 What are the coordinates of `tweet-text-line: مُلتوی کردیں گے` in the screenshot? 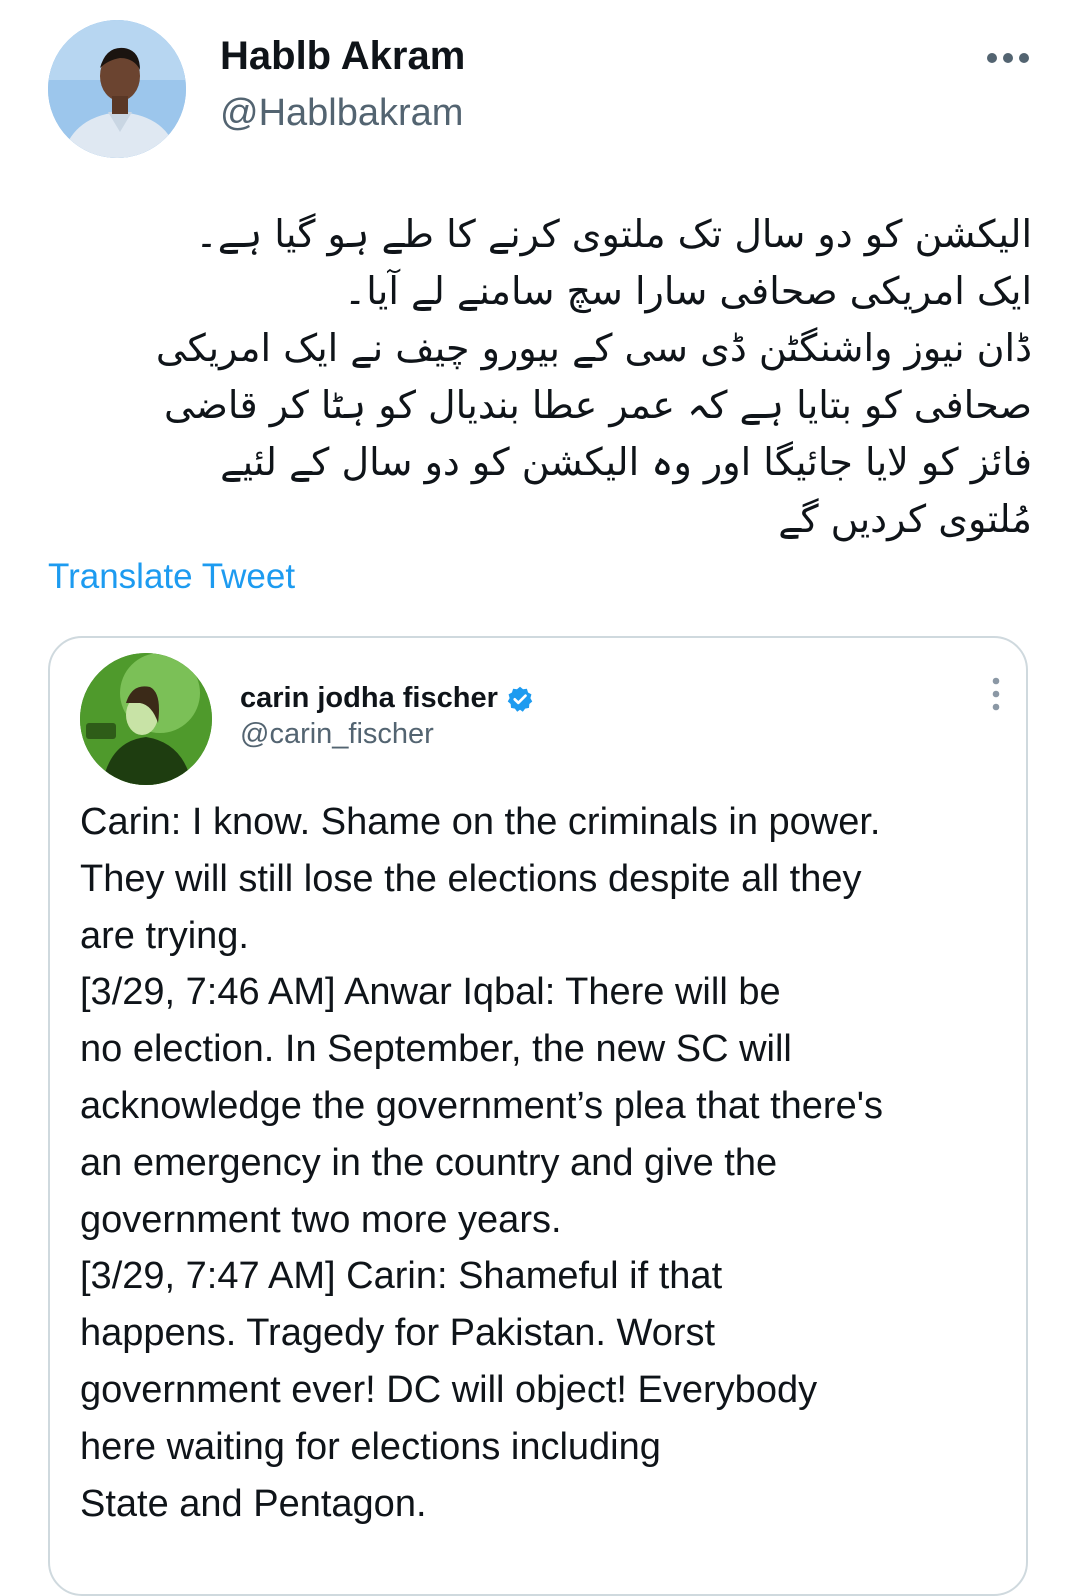 It's located at (905, 519).